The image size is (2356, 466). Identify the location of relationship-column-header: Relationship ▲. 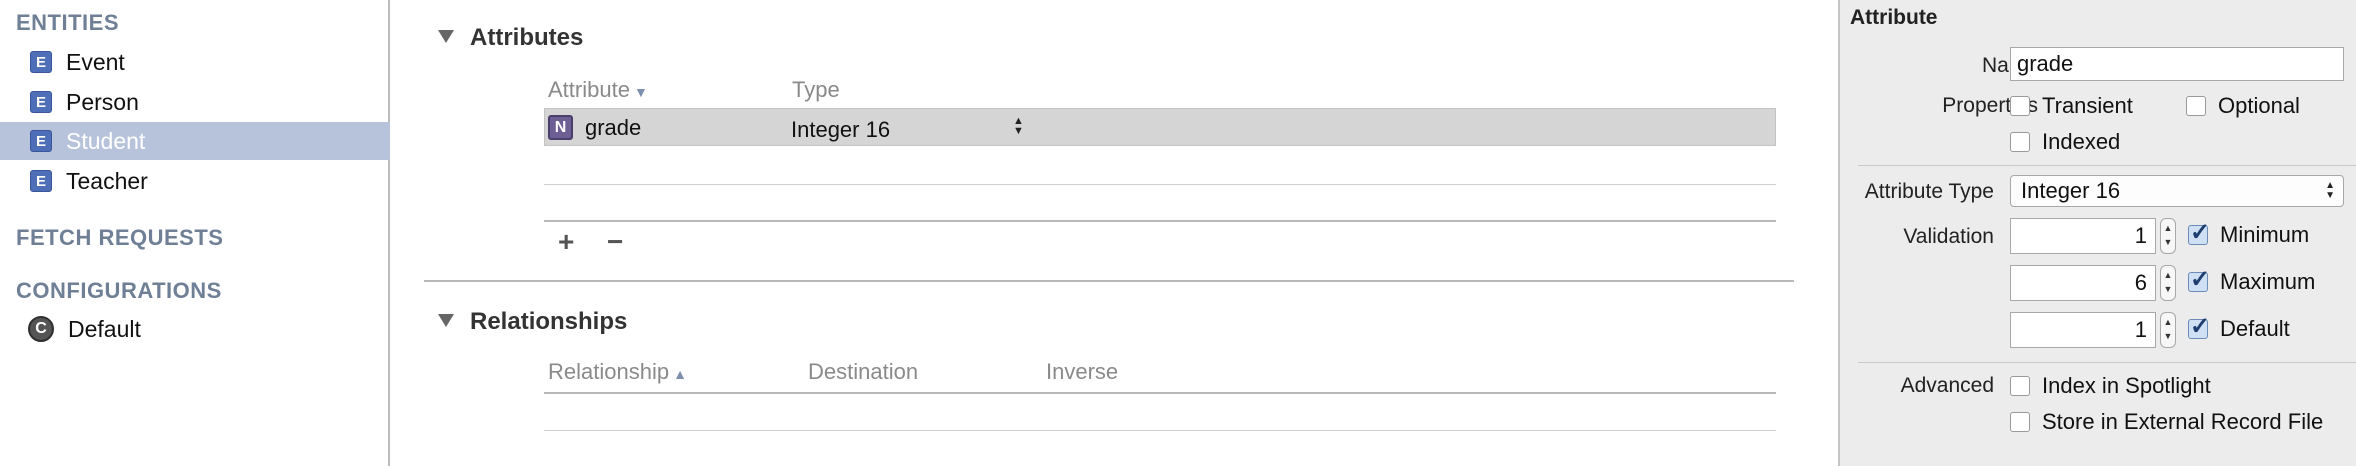
(617, 372).